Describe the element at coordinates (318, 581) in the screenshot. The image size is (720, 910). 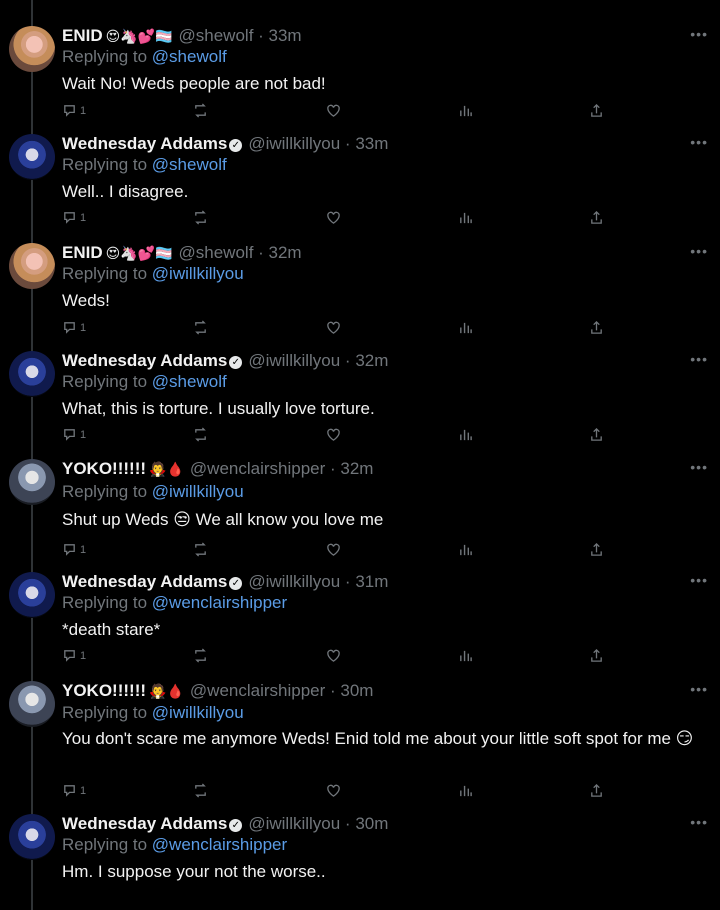
I see `handle-time: @iwillkillyou · 31m` at that location.